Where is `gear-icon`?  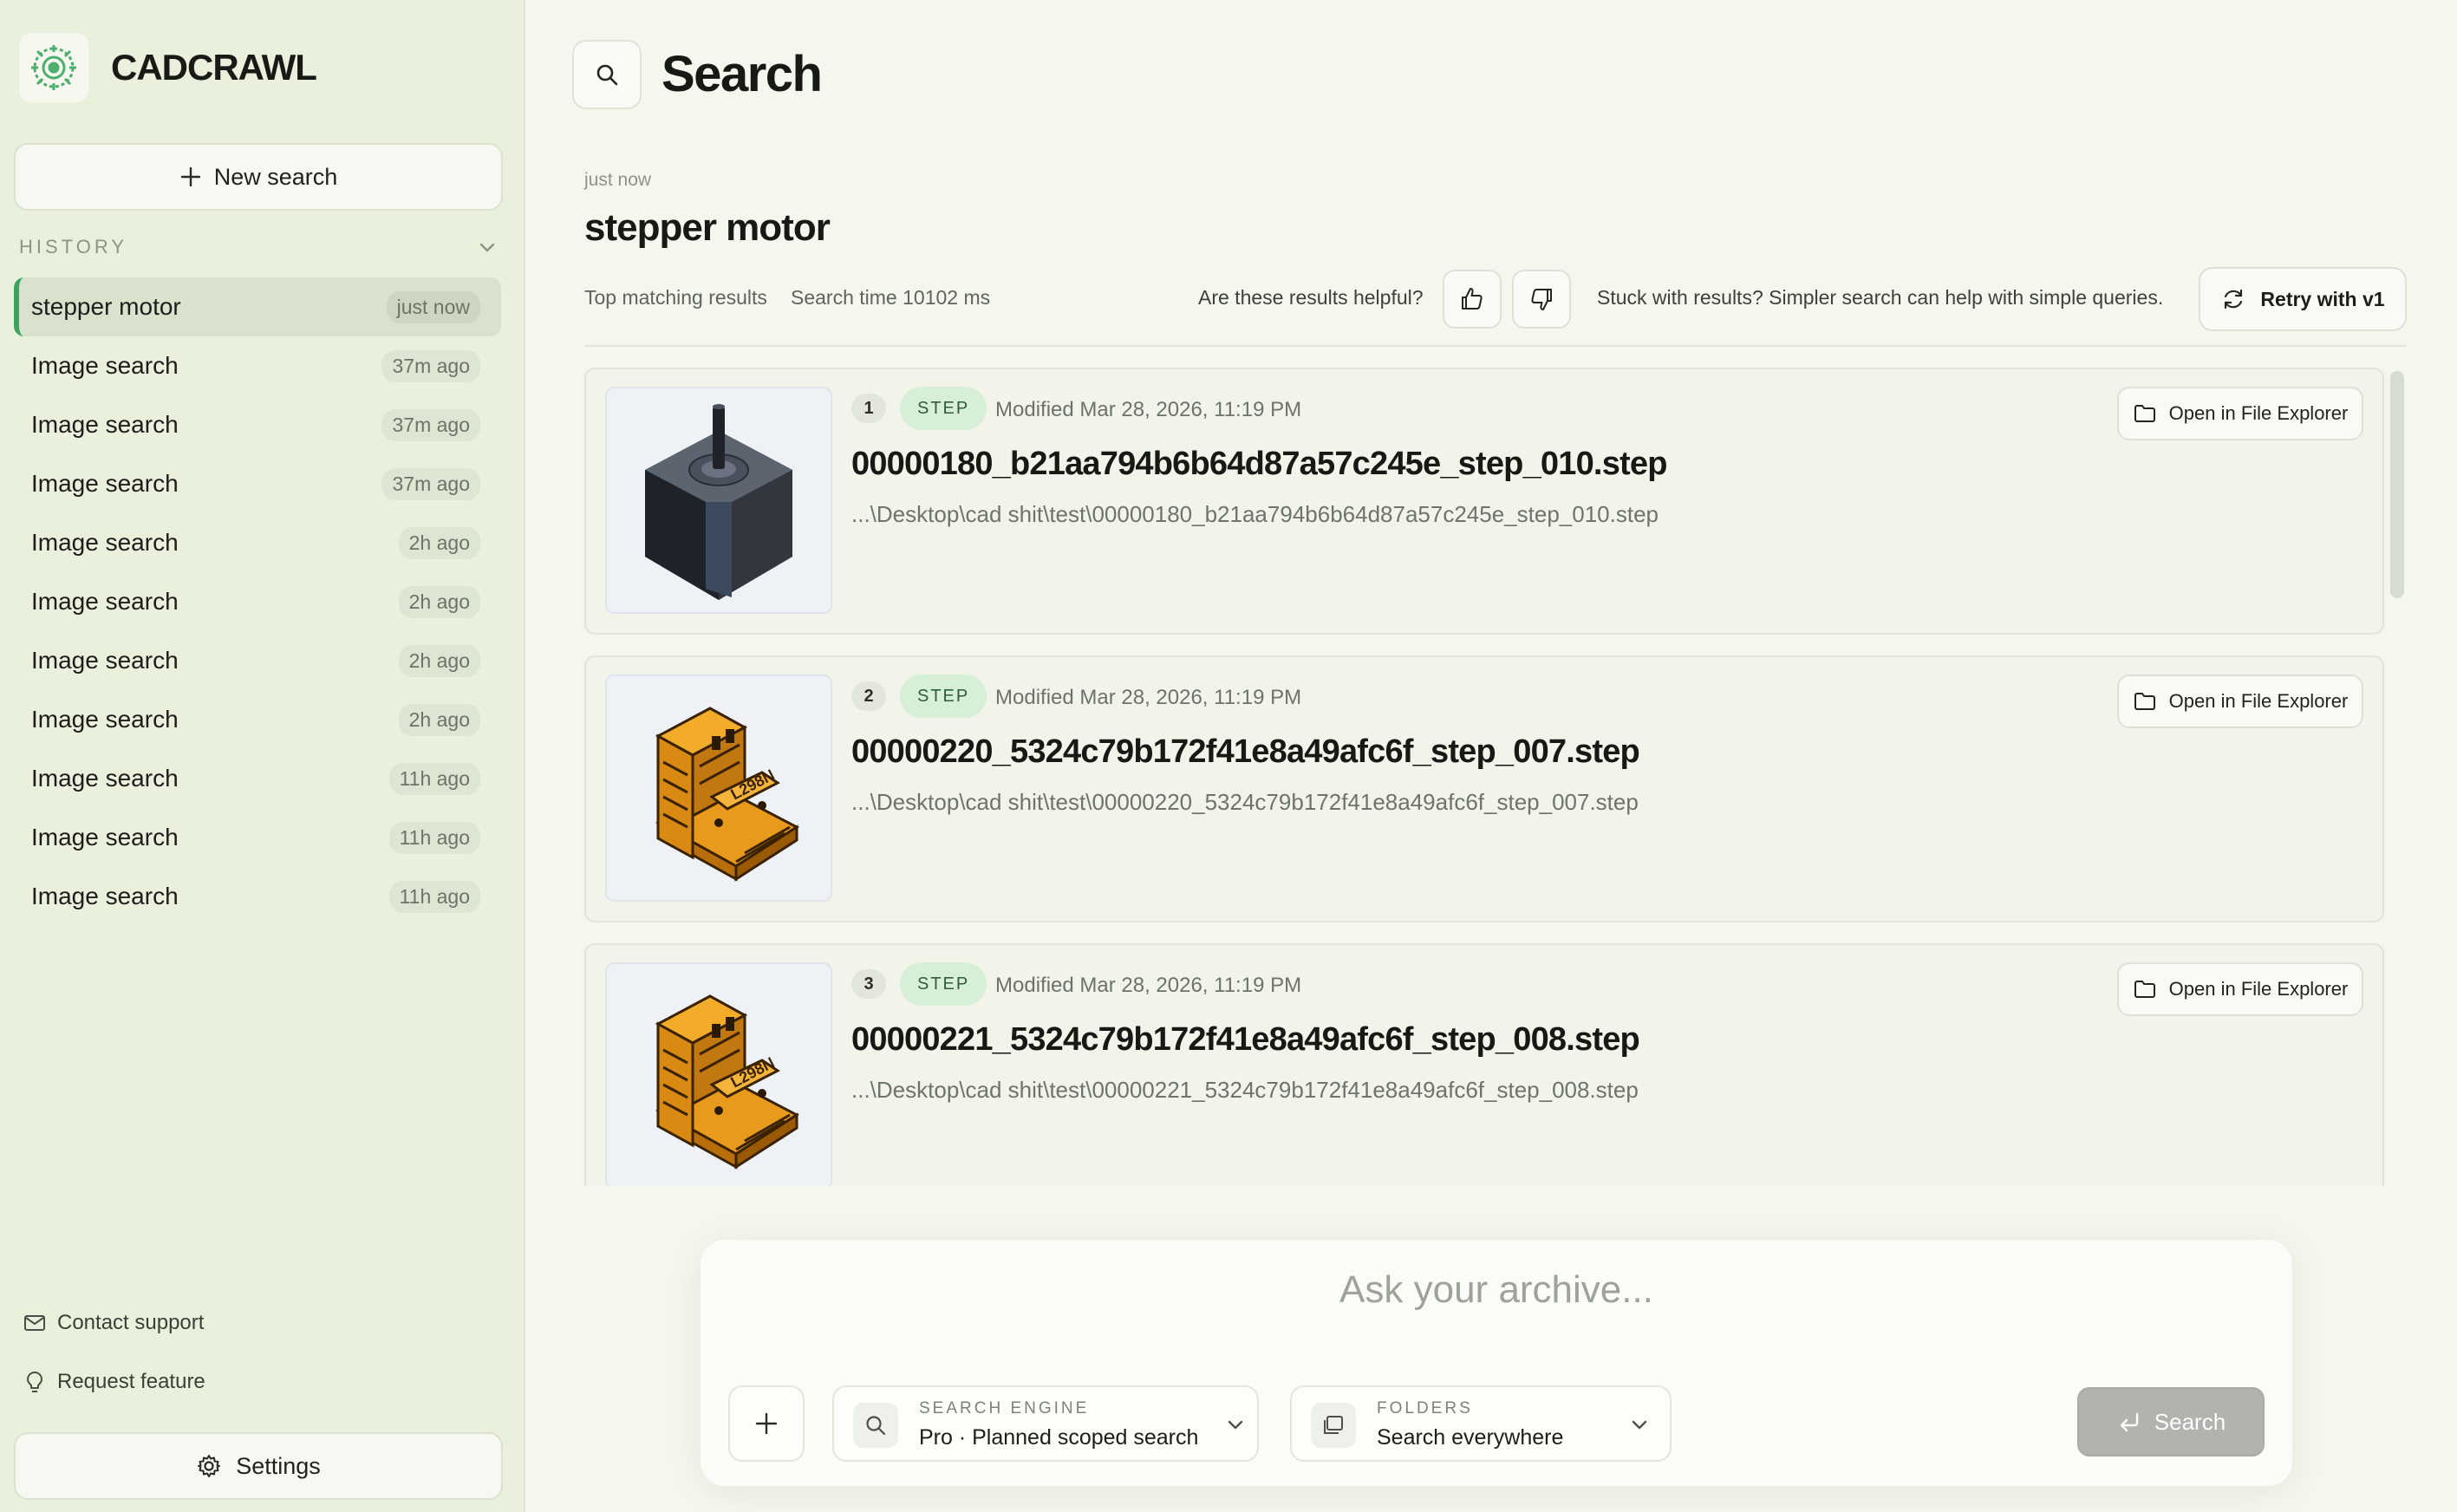
gear-icon is located at coordinates (210, 1466).